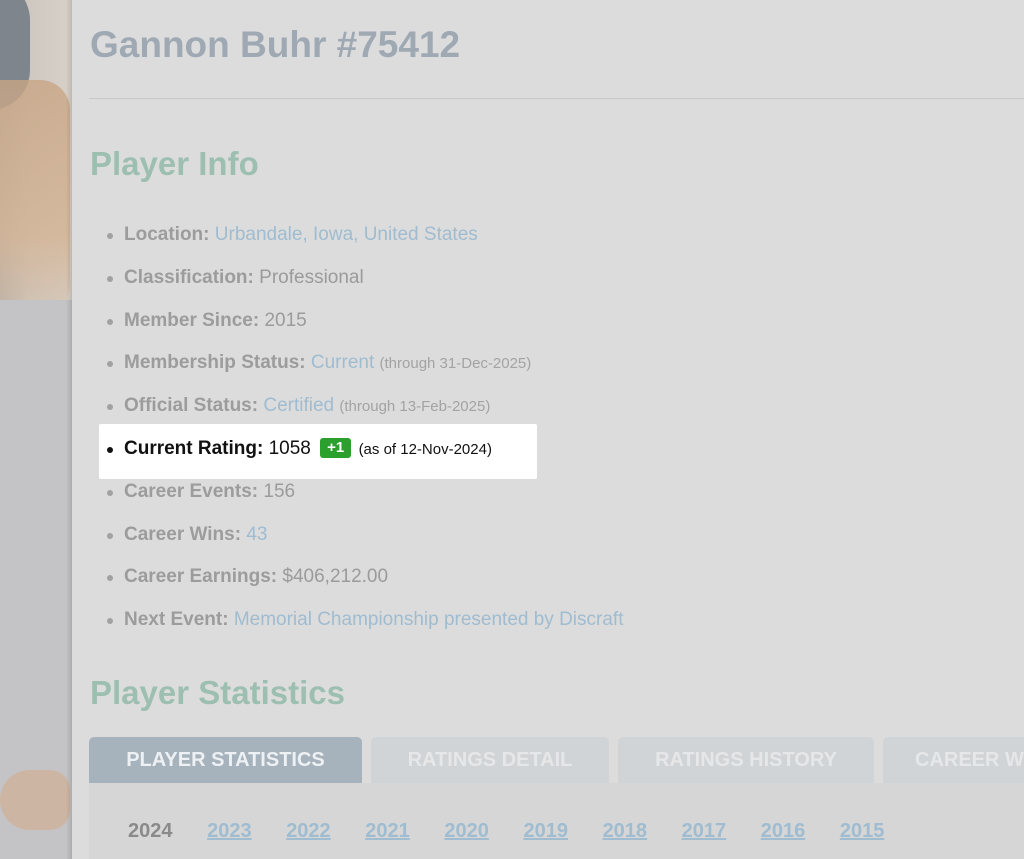 This screenshot has width=1024, height=859. Describe the element at coordinates (862, 831) in the screenshot. I see `year-link-2015: 2015` at that location.